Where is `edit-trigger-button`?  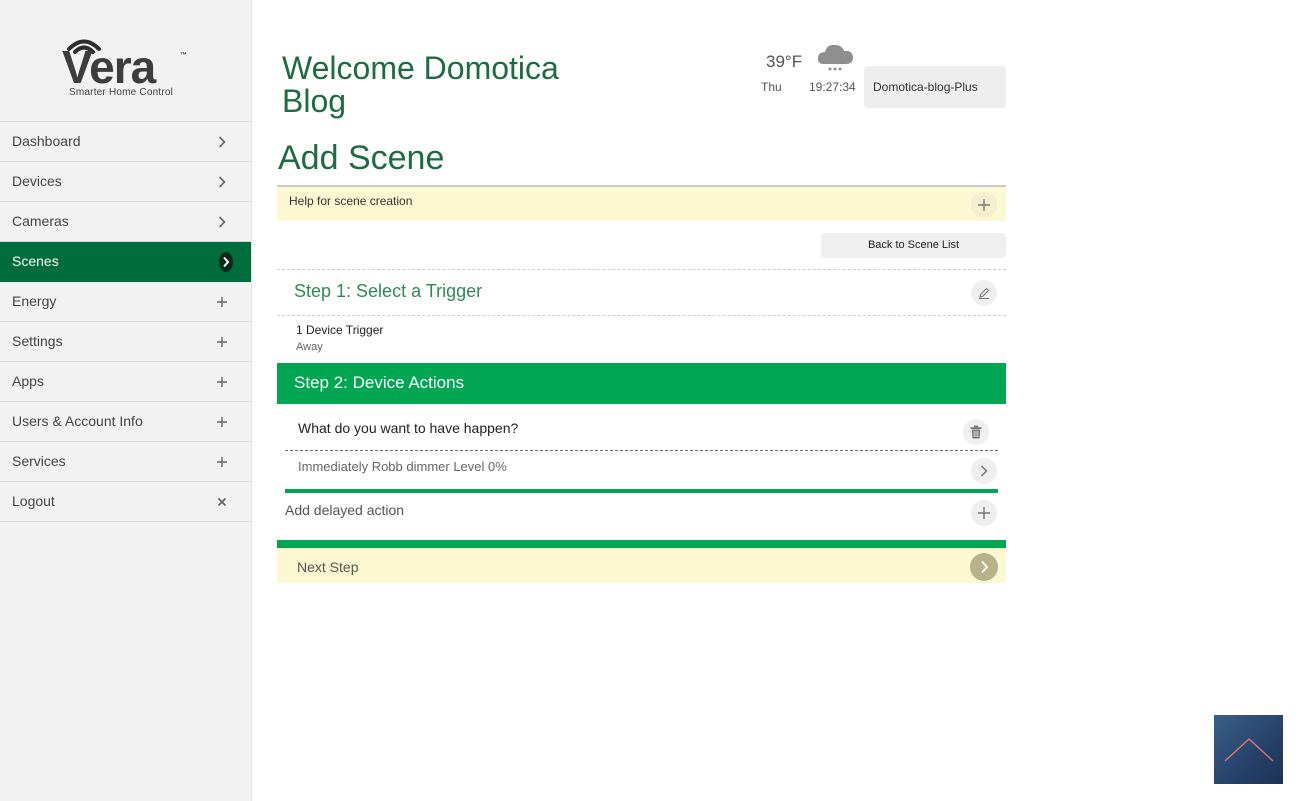 edit-trigger-button is located at coordinates (984, 293).